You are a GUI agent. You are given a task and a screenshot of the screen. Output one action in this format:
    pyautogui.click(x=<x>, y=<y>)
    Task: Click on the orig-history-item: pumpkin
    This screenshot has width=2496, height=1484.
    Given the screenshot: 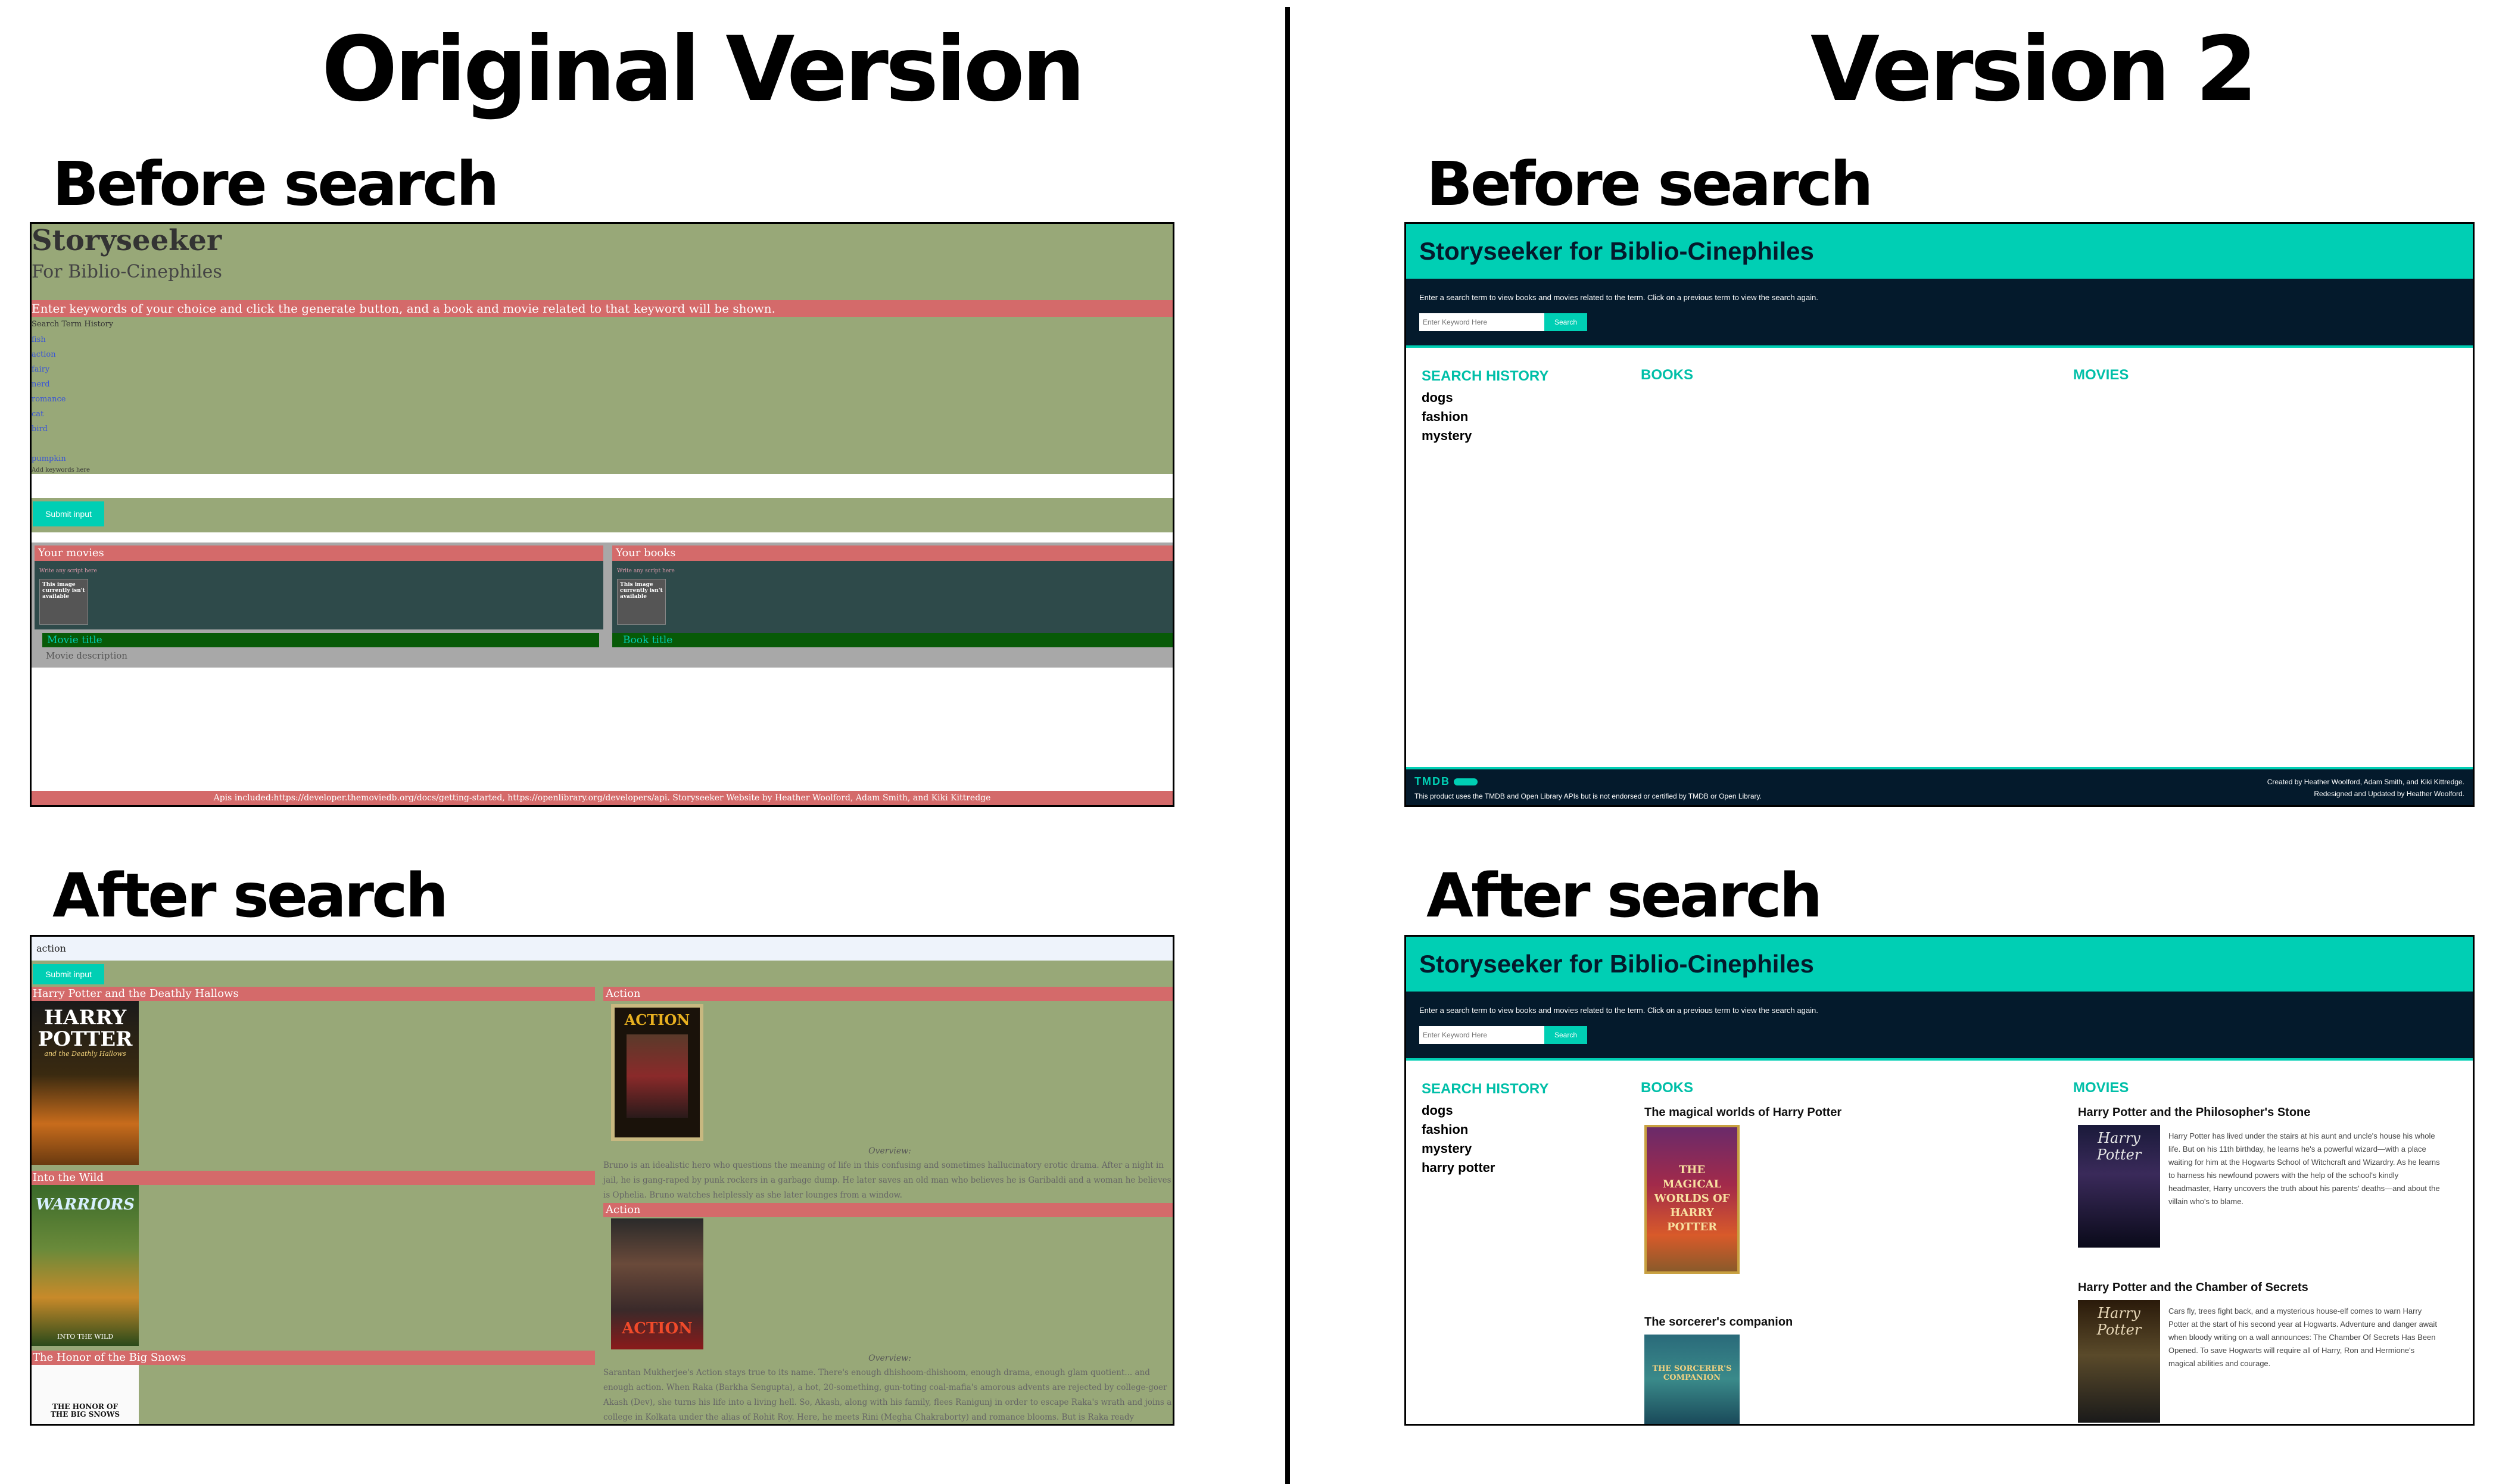 What is the action you would take?
    pyautogui.click(x=49, y=459)
    